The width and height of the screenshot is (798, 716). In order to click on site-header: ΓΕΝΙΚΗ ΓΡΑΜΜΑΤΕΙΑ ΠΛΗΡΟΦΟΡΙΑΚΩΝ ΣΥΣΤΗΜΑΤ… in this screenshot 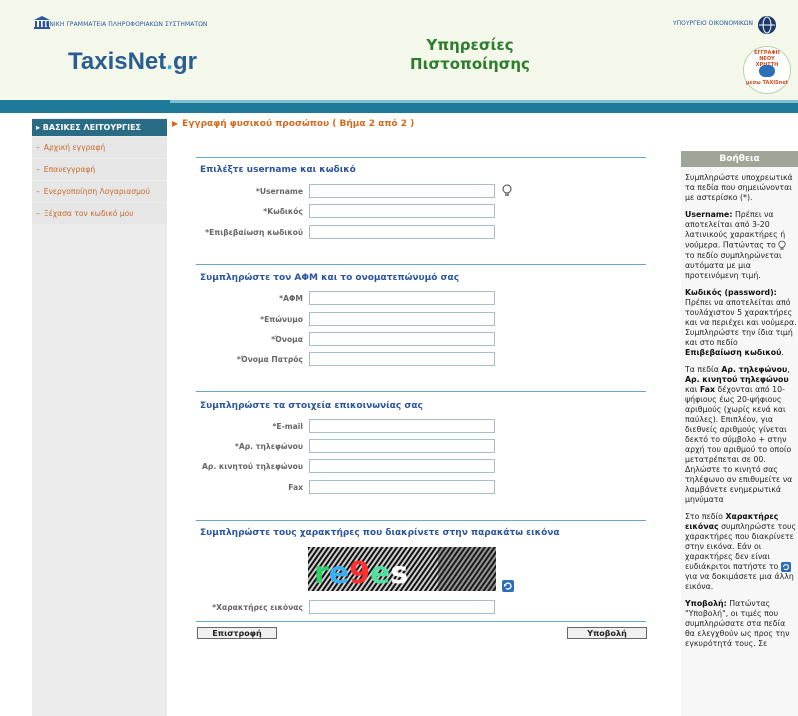, I will do `click(399, 50)`.